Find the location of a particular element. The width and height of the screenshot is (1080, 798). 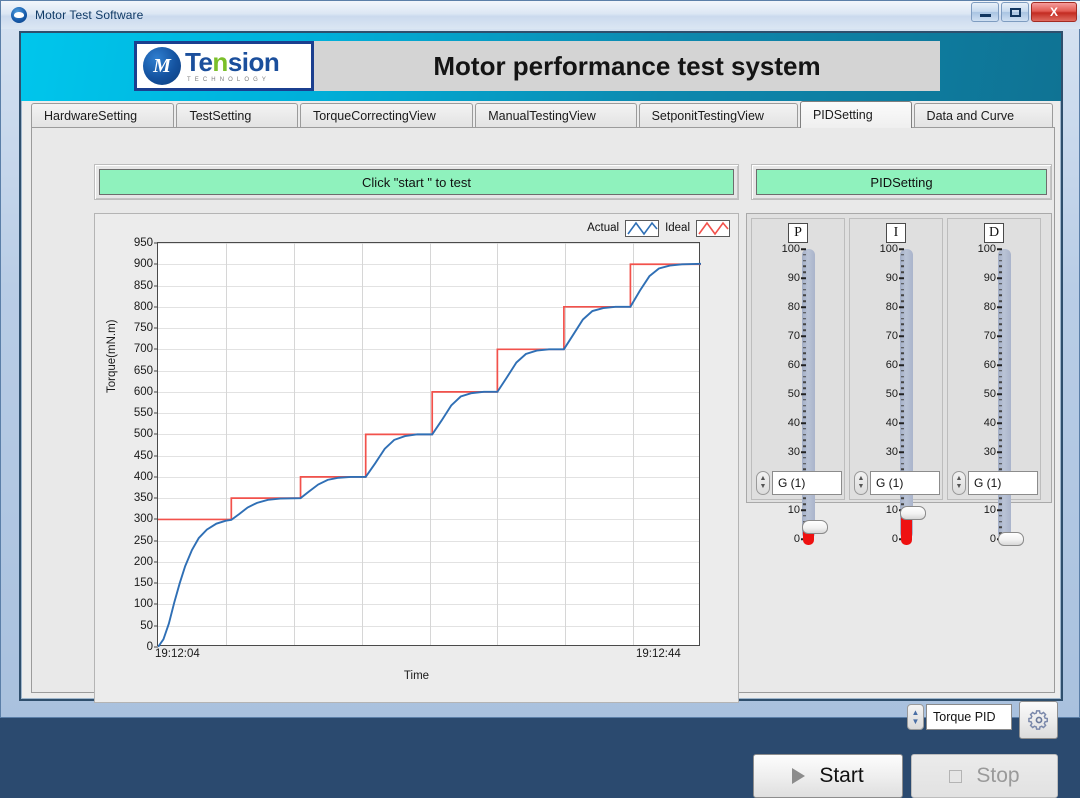

tab-data-and-curve: Data and Curve is located at coordinates (983, 115).